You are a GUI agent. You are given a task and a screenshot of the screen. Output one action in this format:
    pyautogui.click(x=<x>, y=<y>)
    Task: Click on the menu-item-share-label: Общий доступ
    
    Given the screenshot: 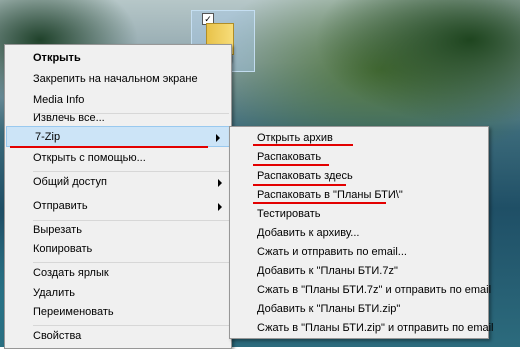 What is the action you would take?
    pyautogui.click(x=70, y=182)
    